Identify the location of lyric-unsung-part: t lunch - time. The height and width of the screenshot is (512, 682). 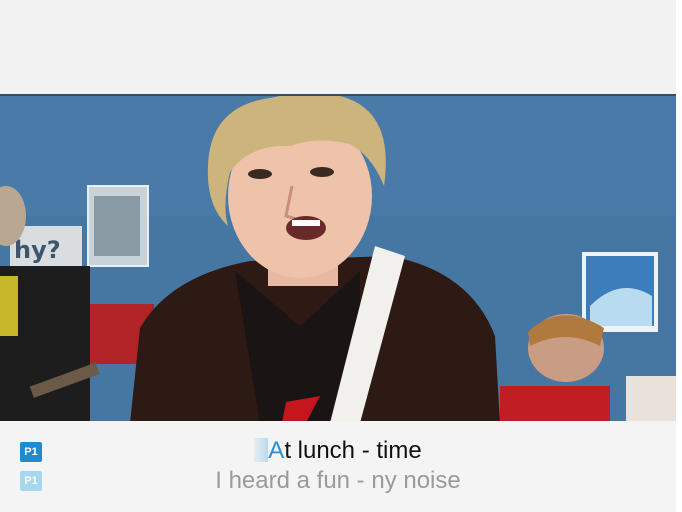
(353, 450).